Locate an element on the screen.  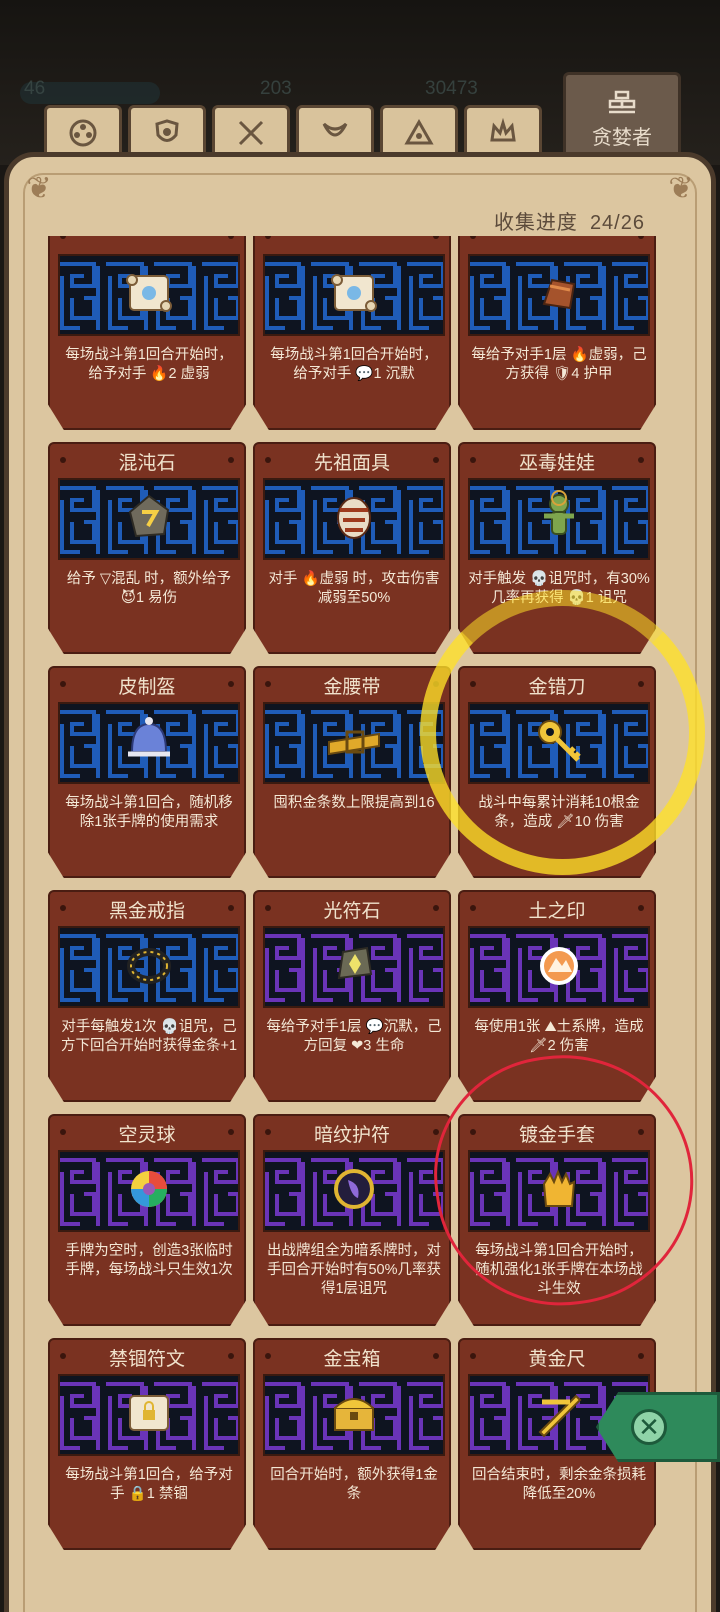
card-description: 每场战斗第1回合，随机移除1张手牌的使用需求 is located at coordinates (149, 812).